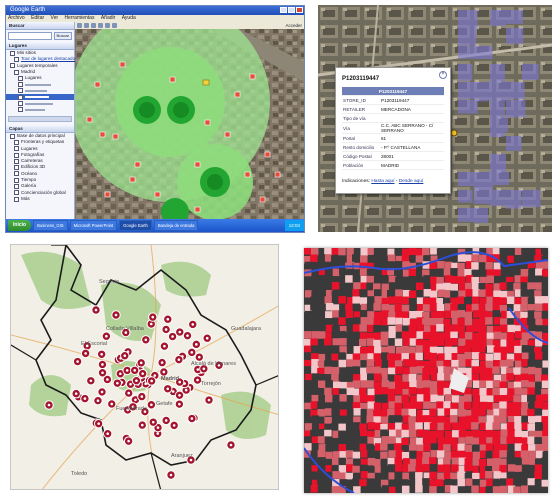 The height and width of the screenshot is (501, 556). Describe the element at coordinates (20, 225) in the screenshot. I see `start-button: Inicio` at that location.